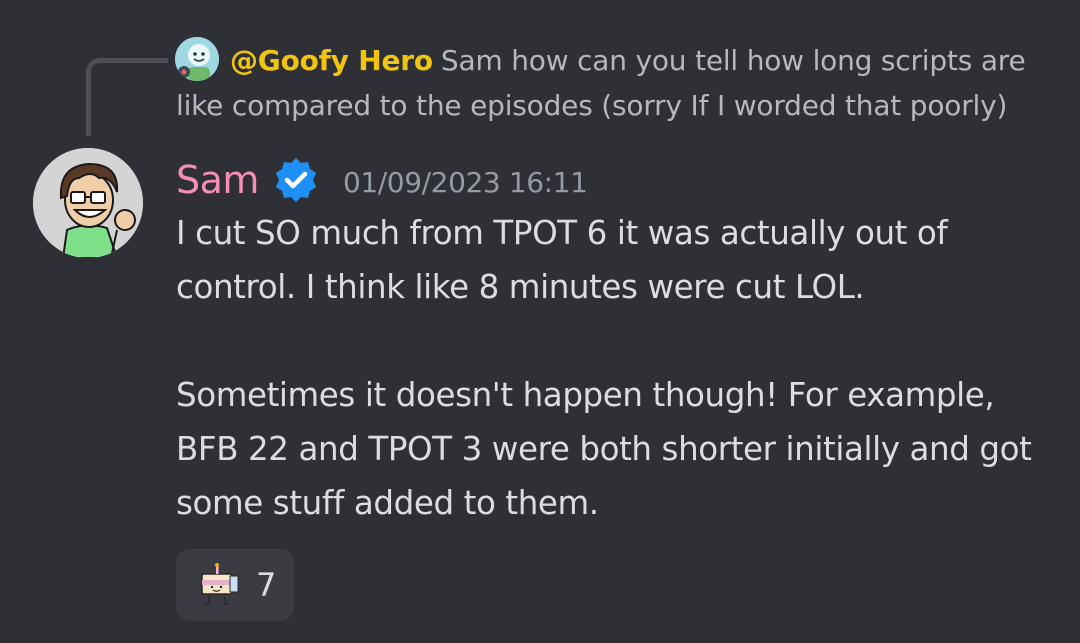 This screenshot has width=1080, height=643. Describe the element at coordinates (465, 180) in the screenshot. I see `message-timestamp: 01/09/2023 16:11` at that location.